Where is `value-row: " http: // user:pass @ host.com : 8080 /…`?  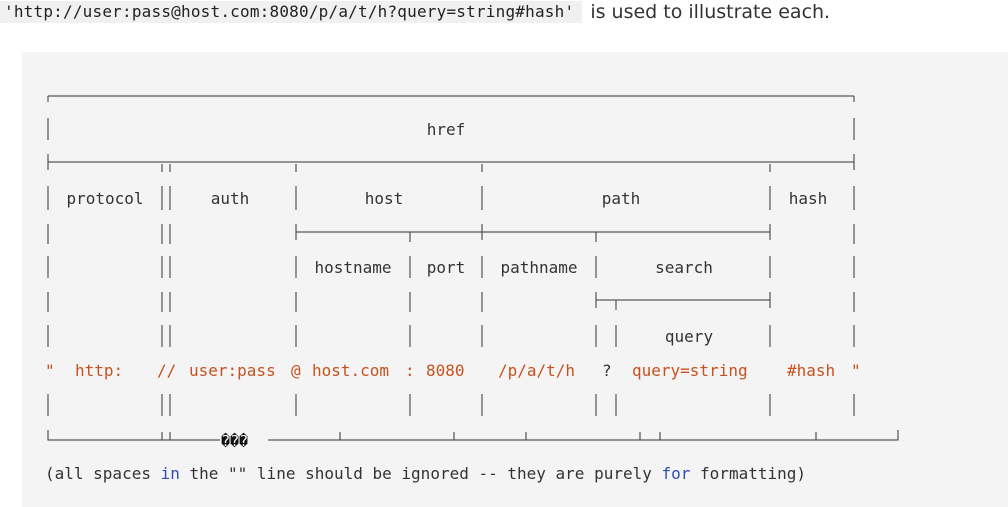
value-row: " http: // user:pass @ host.com : 8080 /… is located at coordinates (453, 370).